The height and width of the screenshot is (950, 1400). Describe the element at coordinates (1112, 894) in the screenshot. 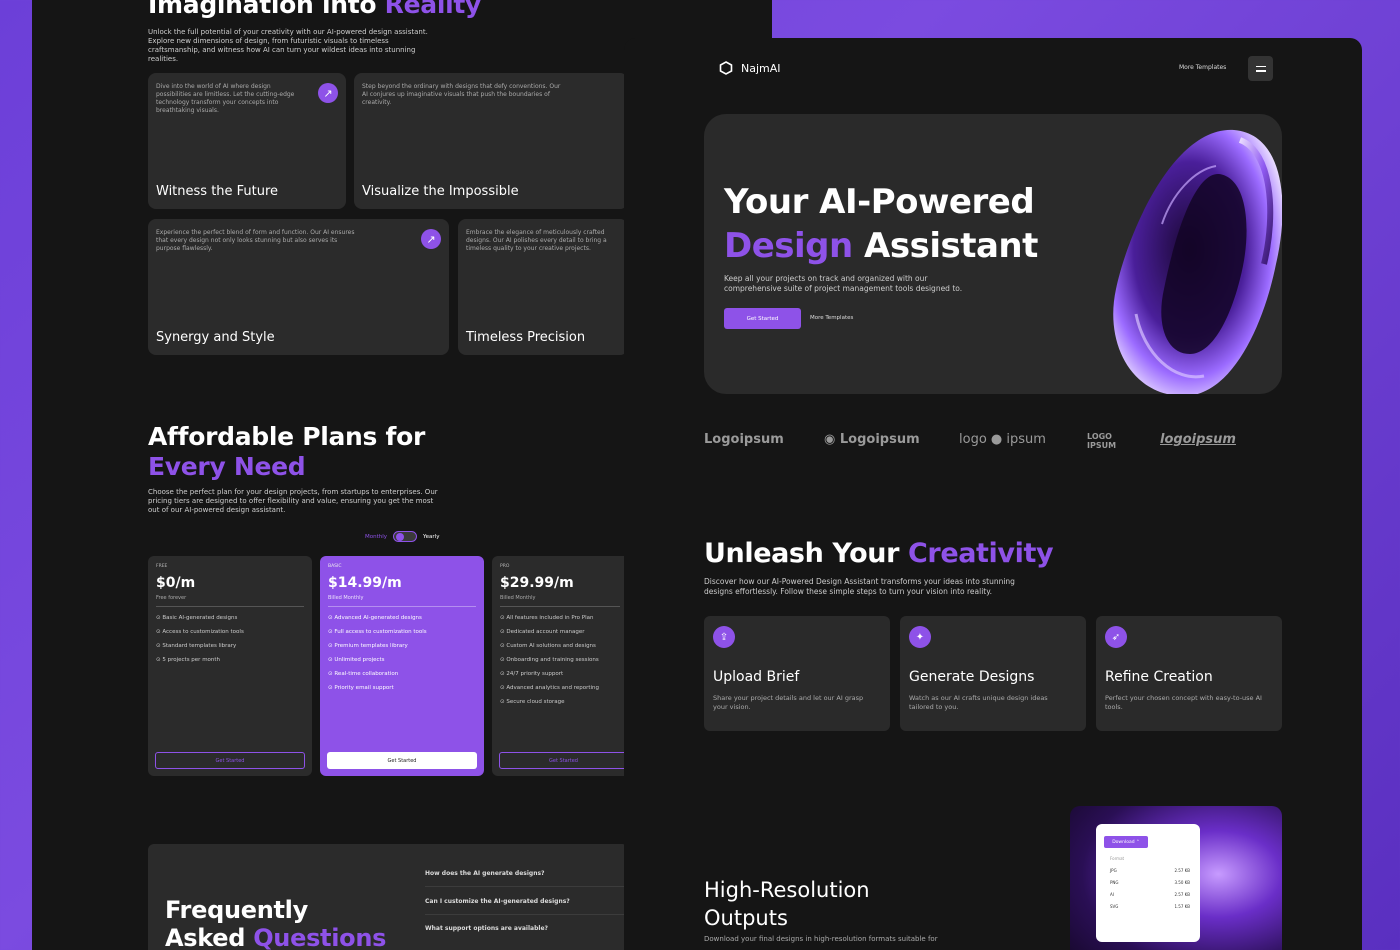

I see `format-name: AI` at that location.